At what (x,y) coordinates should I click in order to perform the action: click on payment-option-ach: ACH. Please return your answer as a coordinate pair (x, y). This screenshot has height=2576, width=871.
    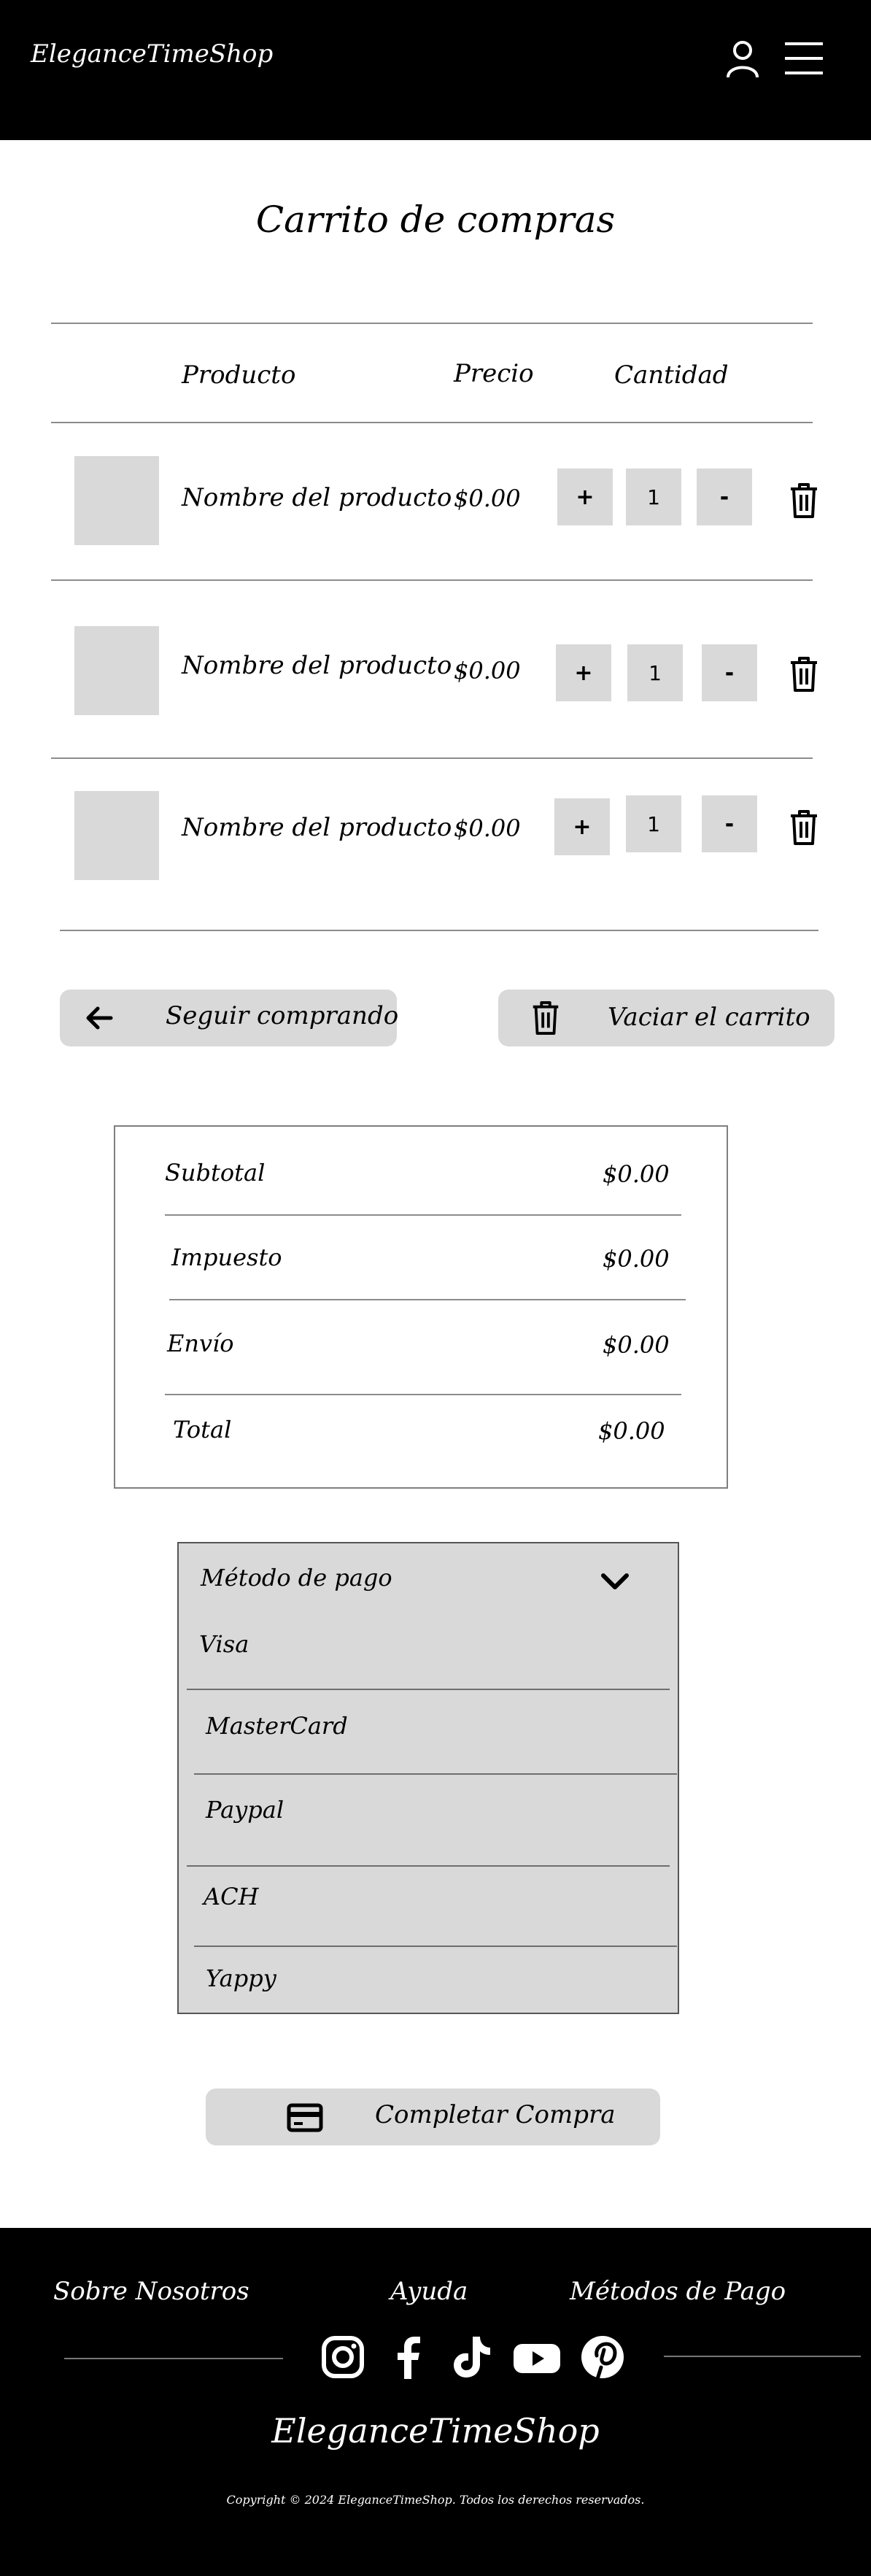
    Looking at the image, I should click on (231, 1897).